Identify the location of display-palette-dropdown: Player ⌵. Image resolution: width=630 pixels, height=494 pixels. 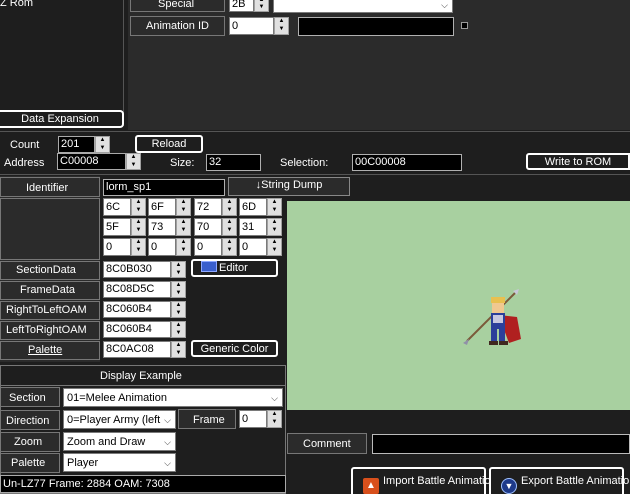
(119, 462).